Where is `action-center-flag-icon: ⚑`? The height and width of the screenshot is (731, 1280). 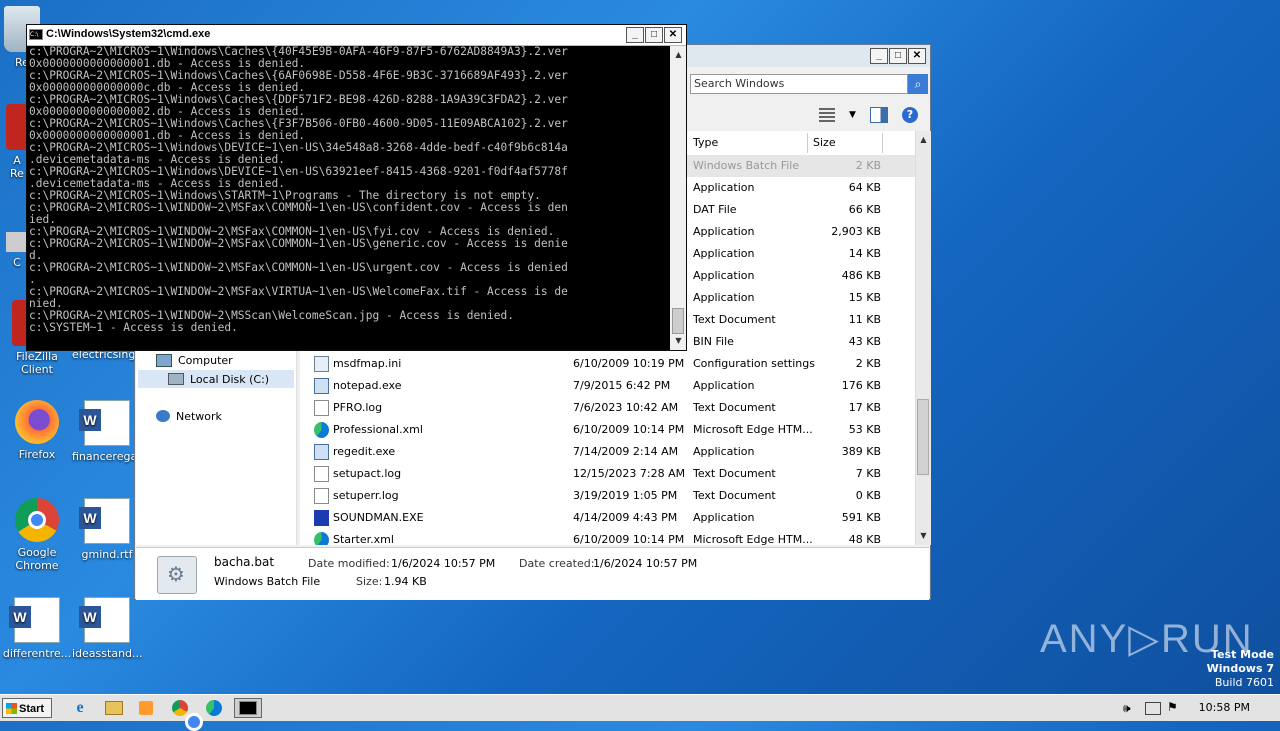
action-center-flag-icon: ⚑ is located at coordinates (1172, 707).